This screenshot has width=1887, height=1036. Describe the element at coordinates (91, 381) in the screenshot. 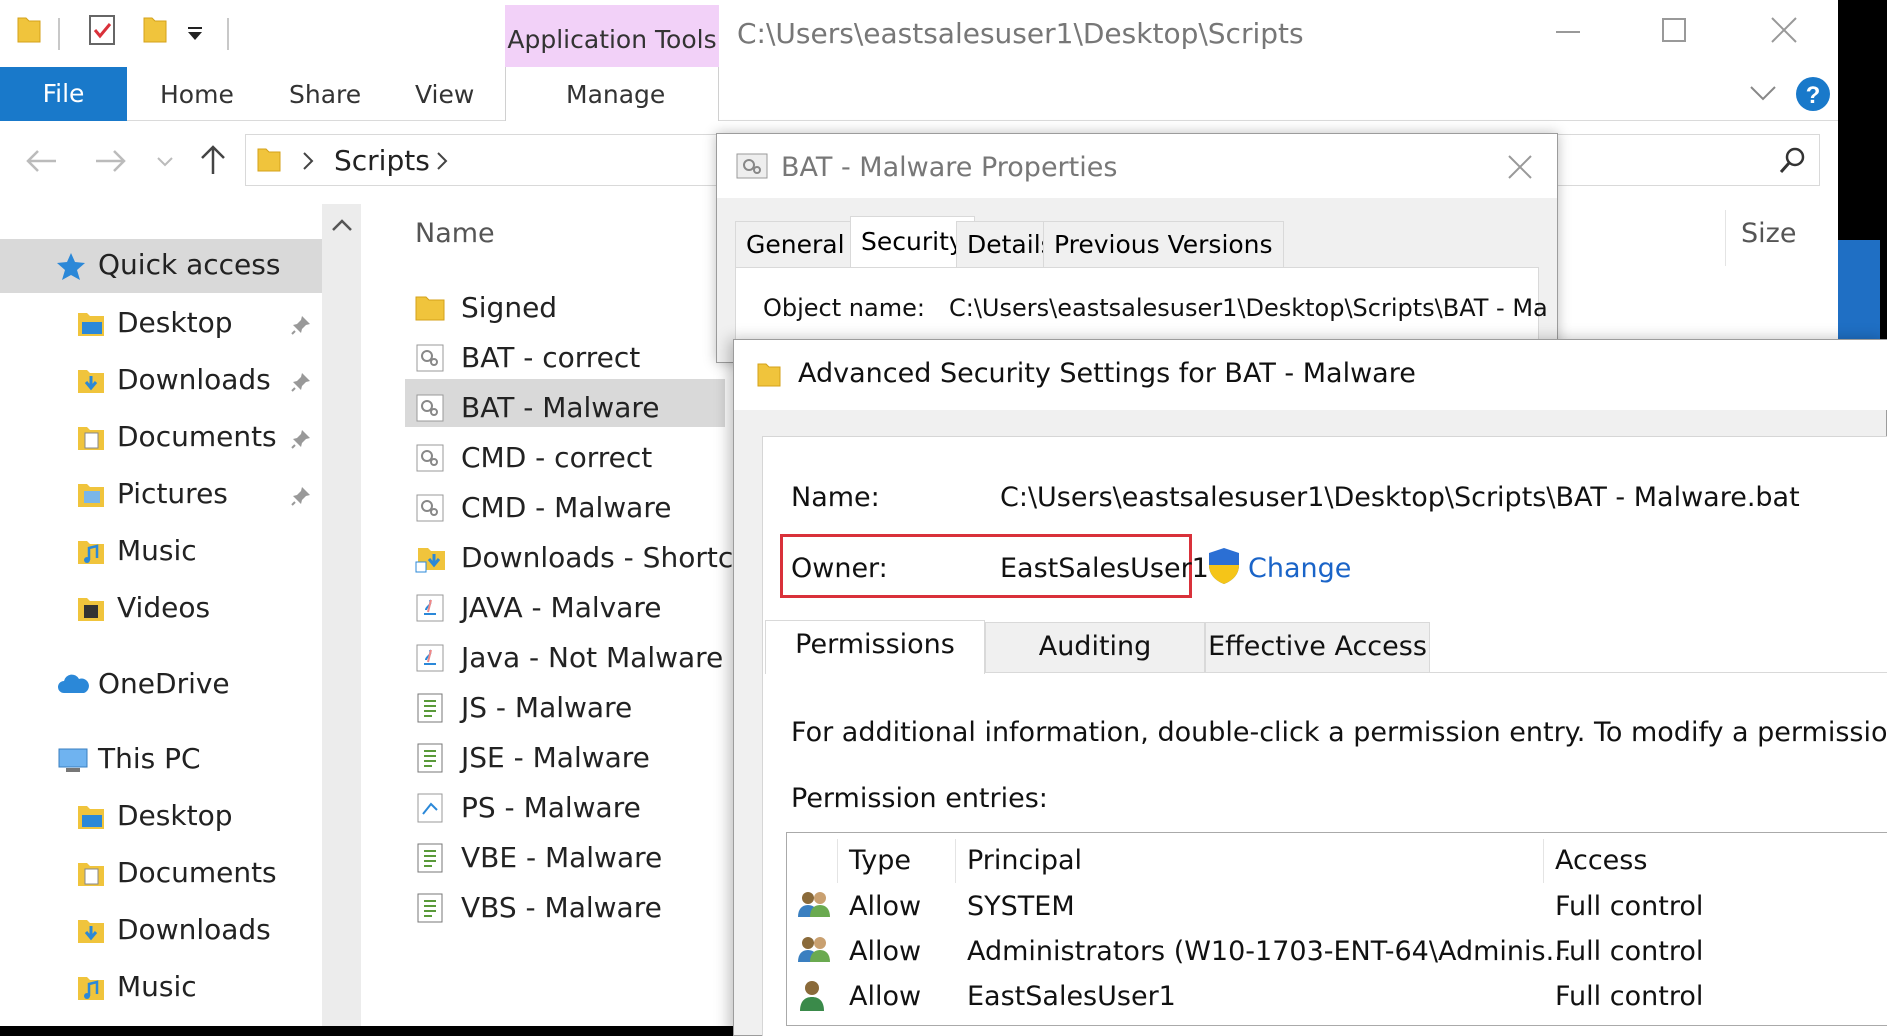

I see `downloads-folder-icon` at that location.